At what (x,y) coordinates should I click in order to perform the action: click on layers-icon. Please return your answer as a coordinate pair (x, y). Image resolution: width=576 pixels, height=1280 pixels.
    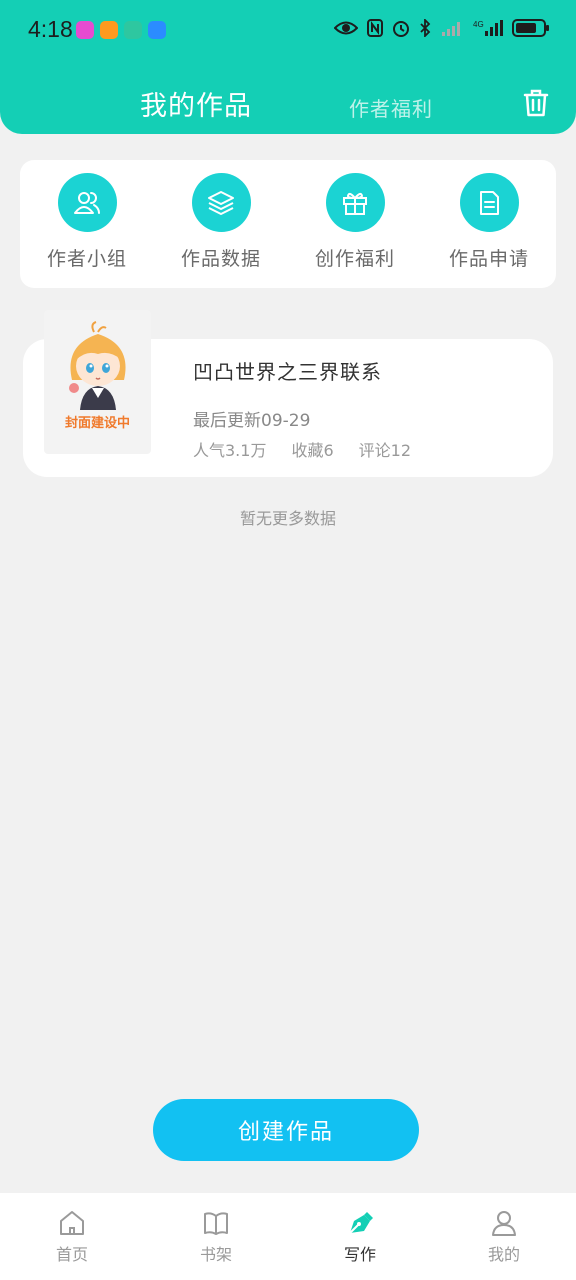
    Looking at the image, I should click on (221, 202).